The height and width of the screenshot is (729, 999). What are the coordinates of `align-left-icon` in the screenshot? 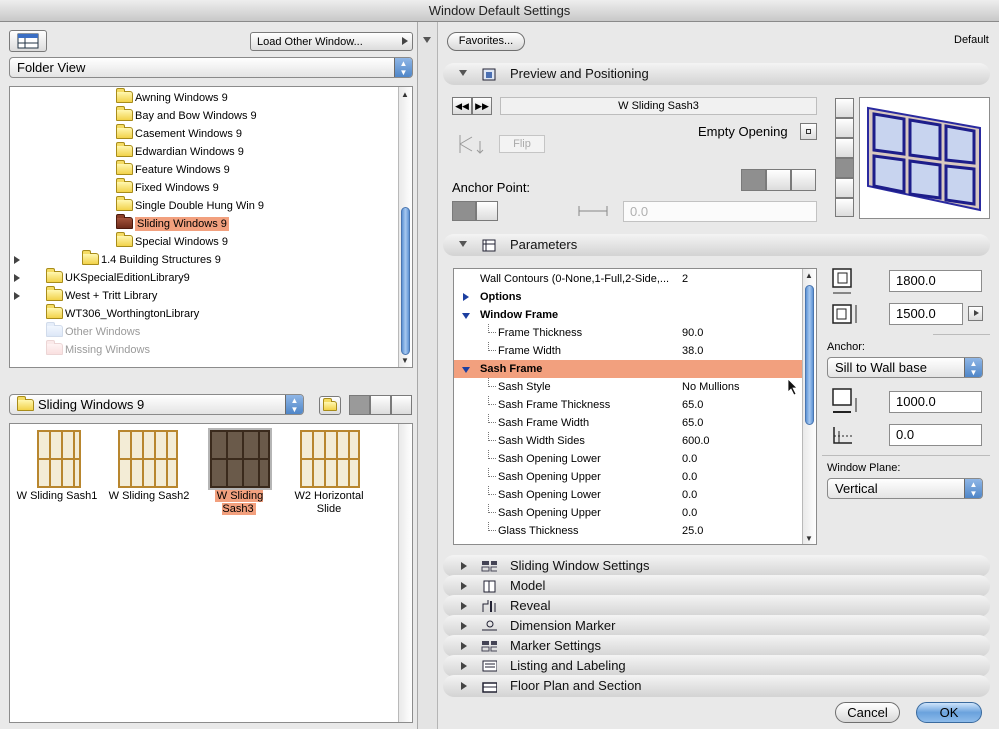 It's located at (753, 180).